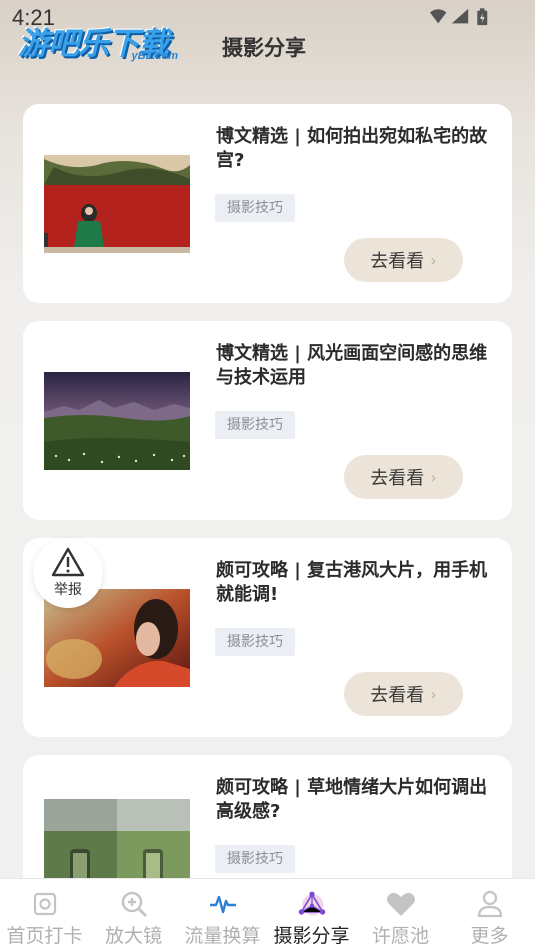  I want to click on magnifier-plus-icon, so click(134, 904).